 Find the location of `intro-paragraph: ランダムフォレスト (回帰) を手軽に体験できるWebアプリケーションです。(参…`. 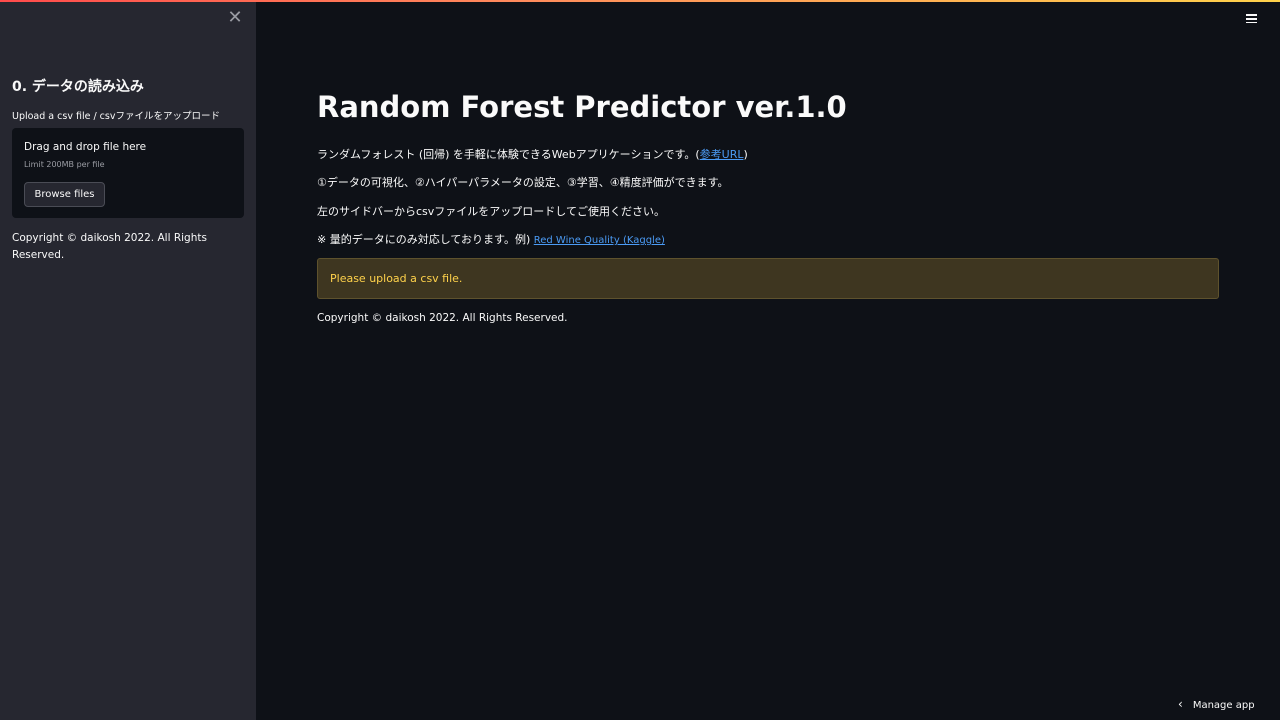

intro-paragraph: ランダムフォレスト (回帰) を手軽に体験できるWebアプリケーションです。(参… is located at coordinates (532, 154).